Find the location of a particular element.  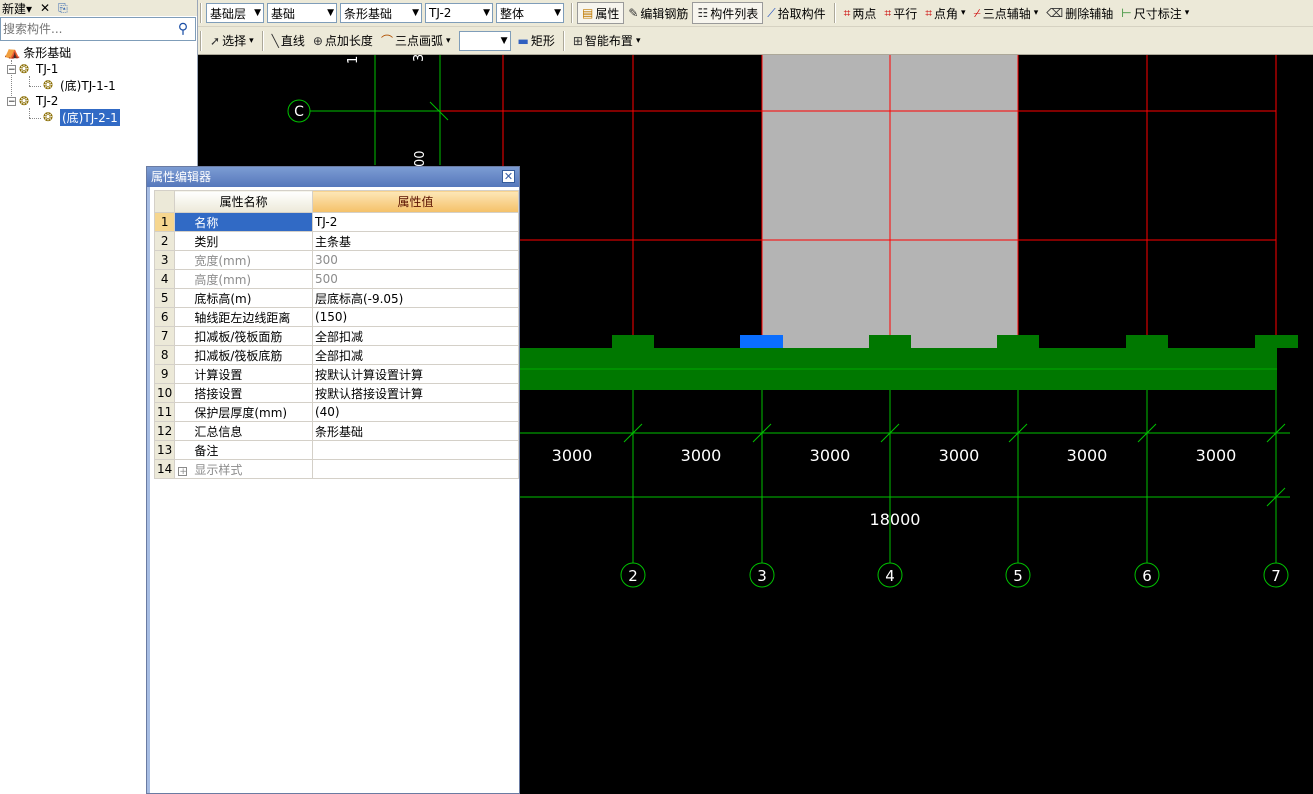

two-point-axis-button: ⌗ 两点 is located at coordinates (860, 13).